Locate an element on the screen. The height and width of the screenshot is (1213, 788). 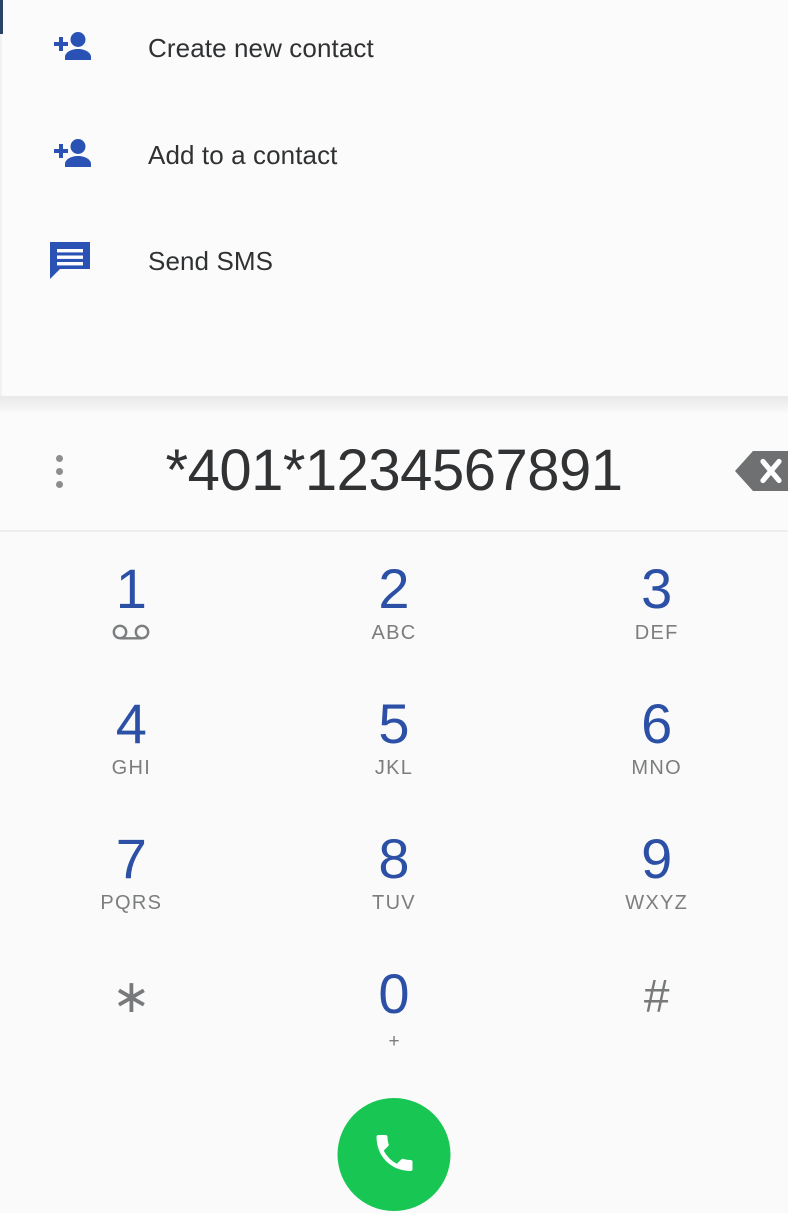
key-digit: ∗ is located at coordinates (131, 996).